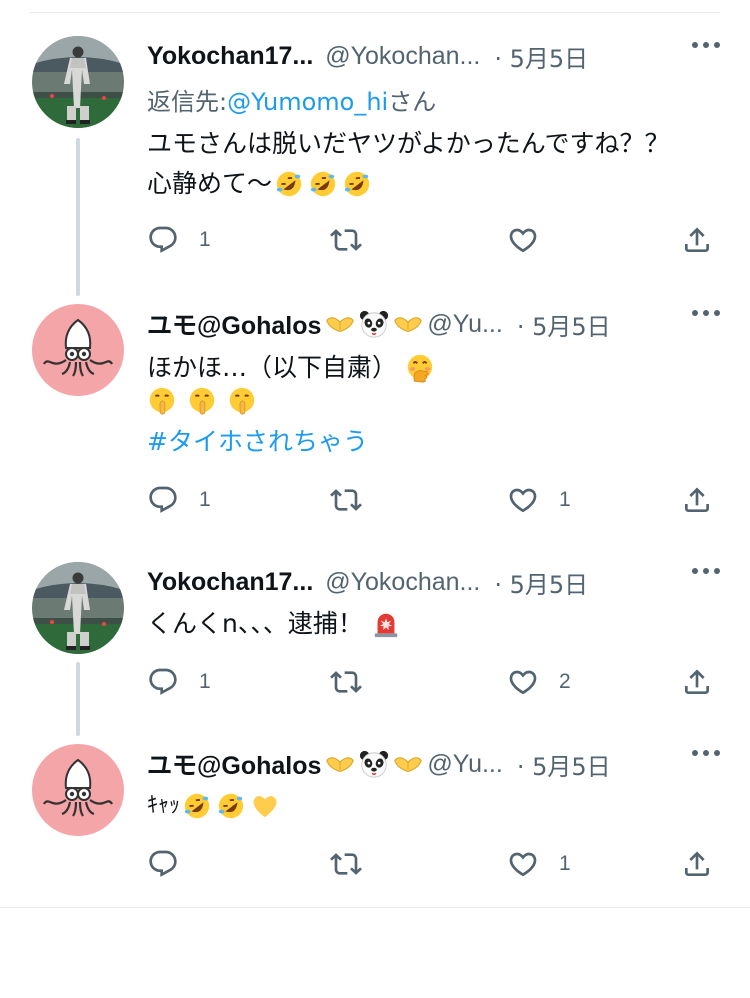 This screenshot has height=998, width=750. What do you see at coordinates (375, 12) in the screenshot?
I see `top-divider` at bounding box center [375, 12].